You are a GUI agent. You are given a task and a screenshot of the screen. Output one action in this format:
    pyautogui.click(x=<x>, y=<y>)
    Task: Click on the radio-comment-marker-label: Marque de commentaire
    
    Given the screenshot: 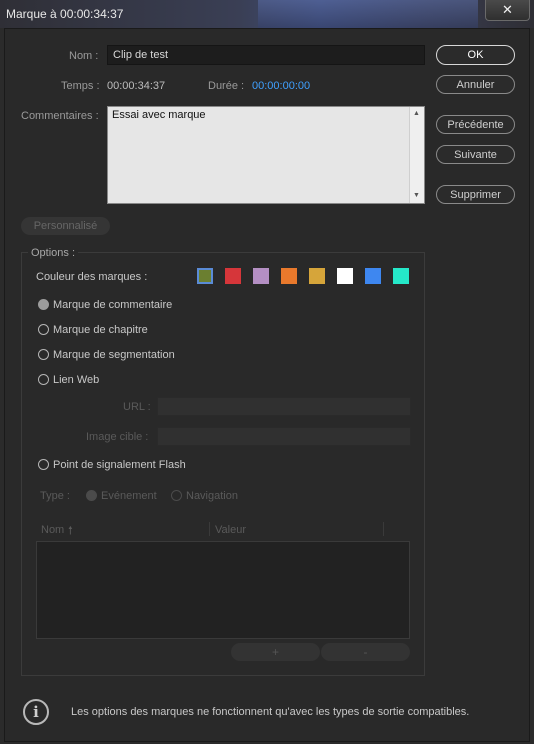 What is the action you would take?
    pyautogui.click(x=113, y=305)
    